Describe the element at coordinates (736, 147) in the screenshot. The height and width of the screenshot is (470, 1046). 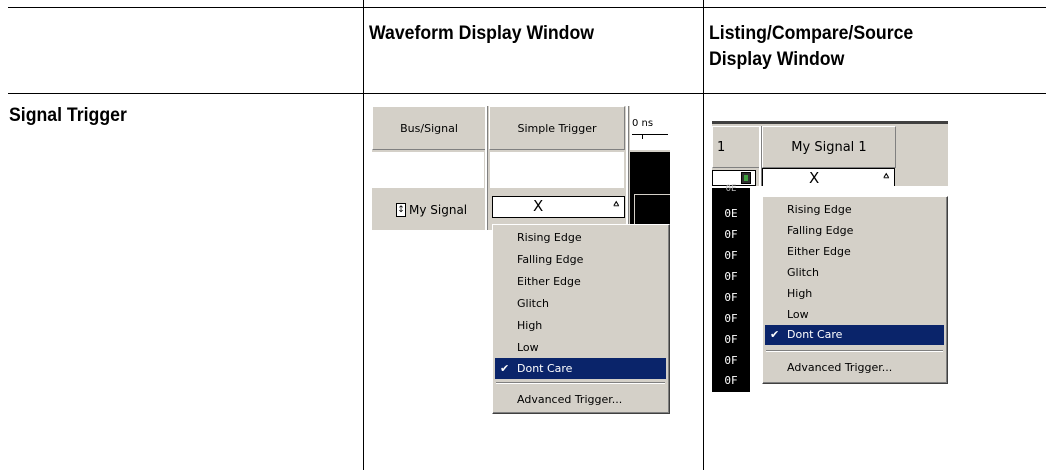
I see `column-header-index: 1` at that location.